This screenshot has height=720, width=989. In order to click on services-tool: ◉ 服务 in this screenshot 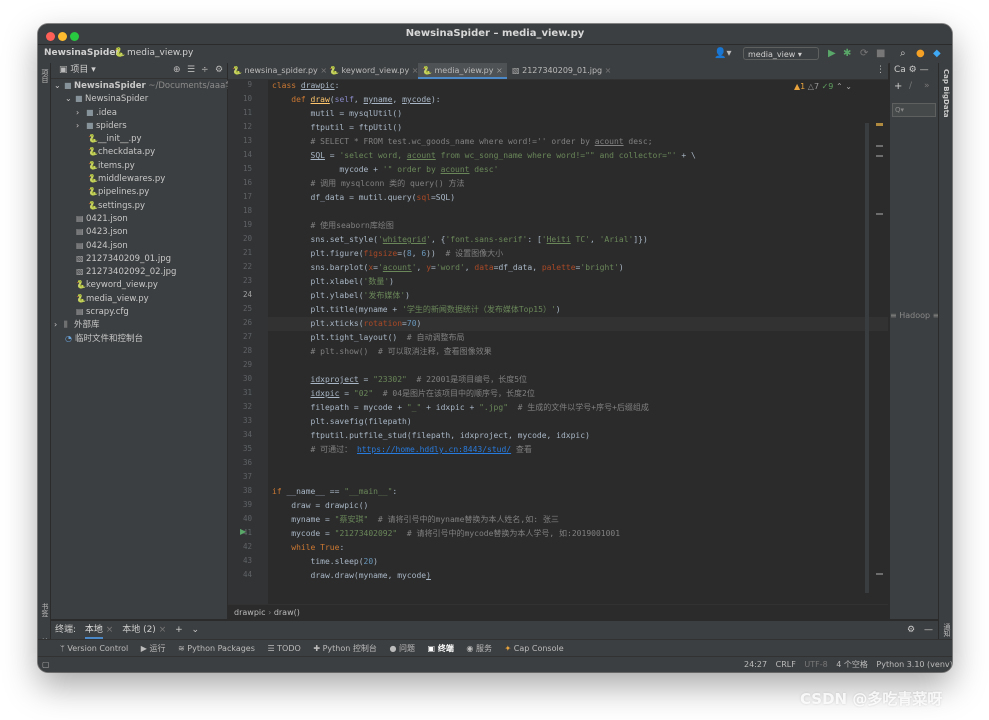, I will do `click(479, 648)`.